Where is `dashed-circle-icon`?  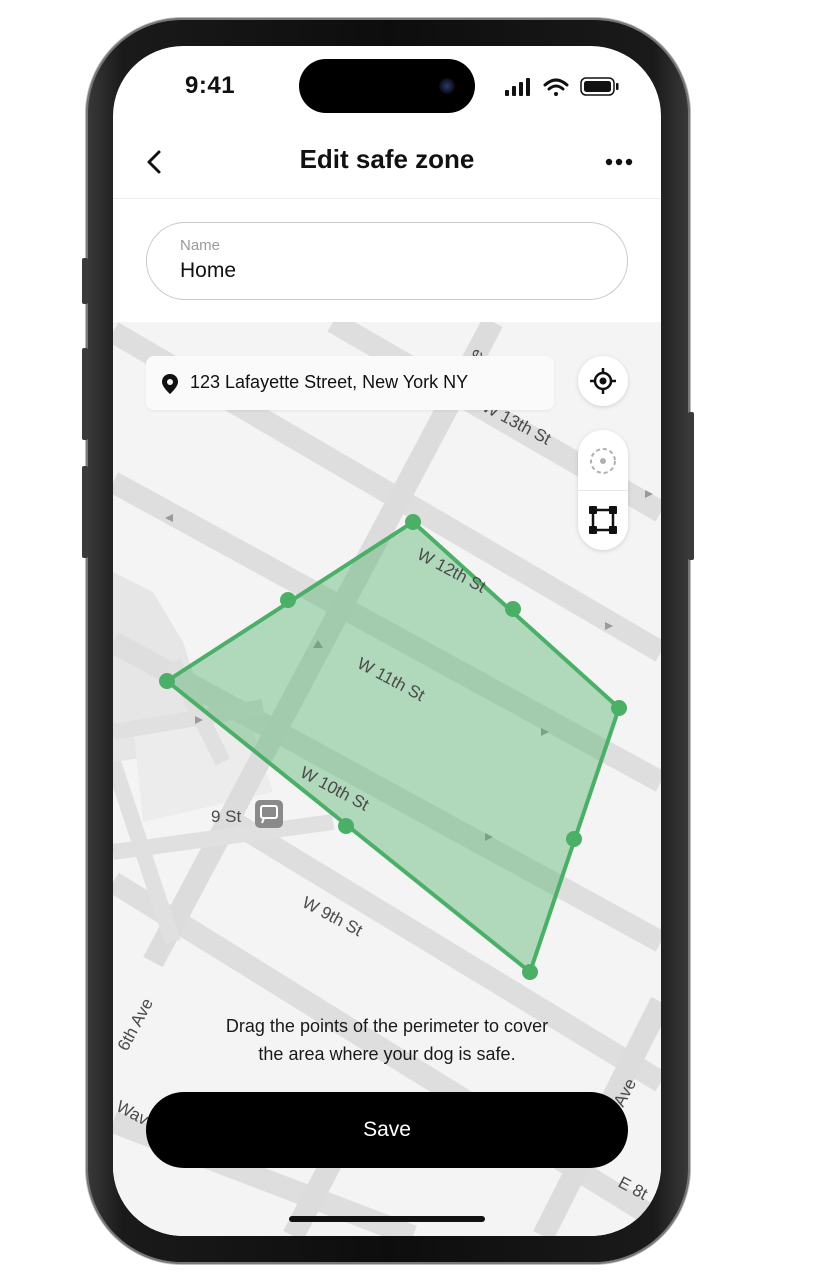 dashed-circle-icon is located at coordinates (603, 461).